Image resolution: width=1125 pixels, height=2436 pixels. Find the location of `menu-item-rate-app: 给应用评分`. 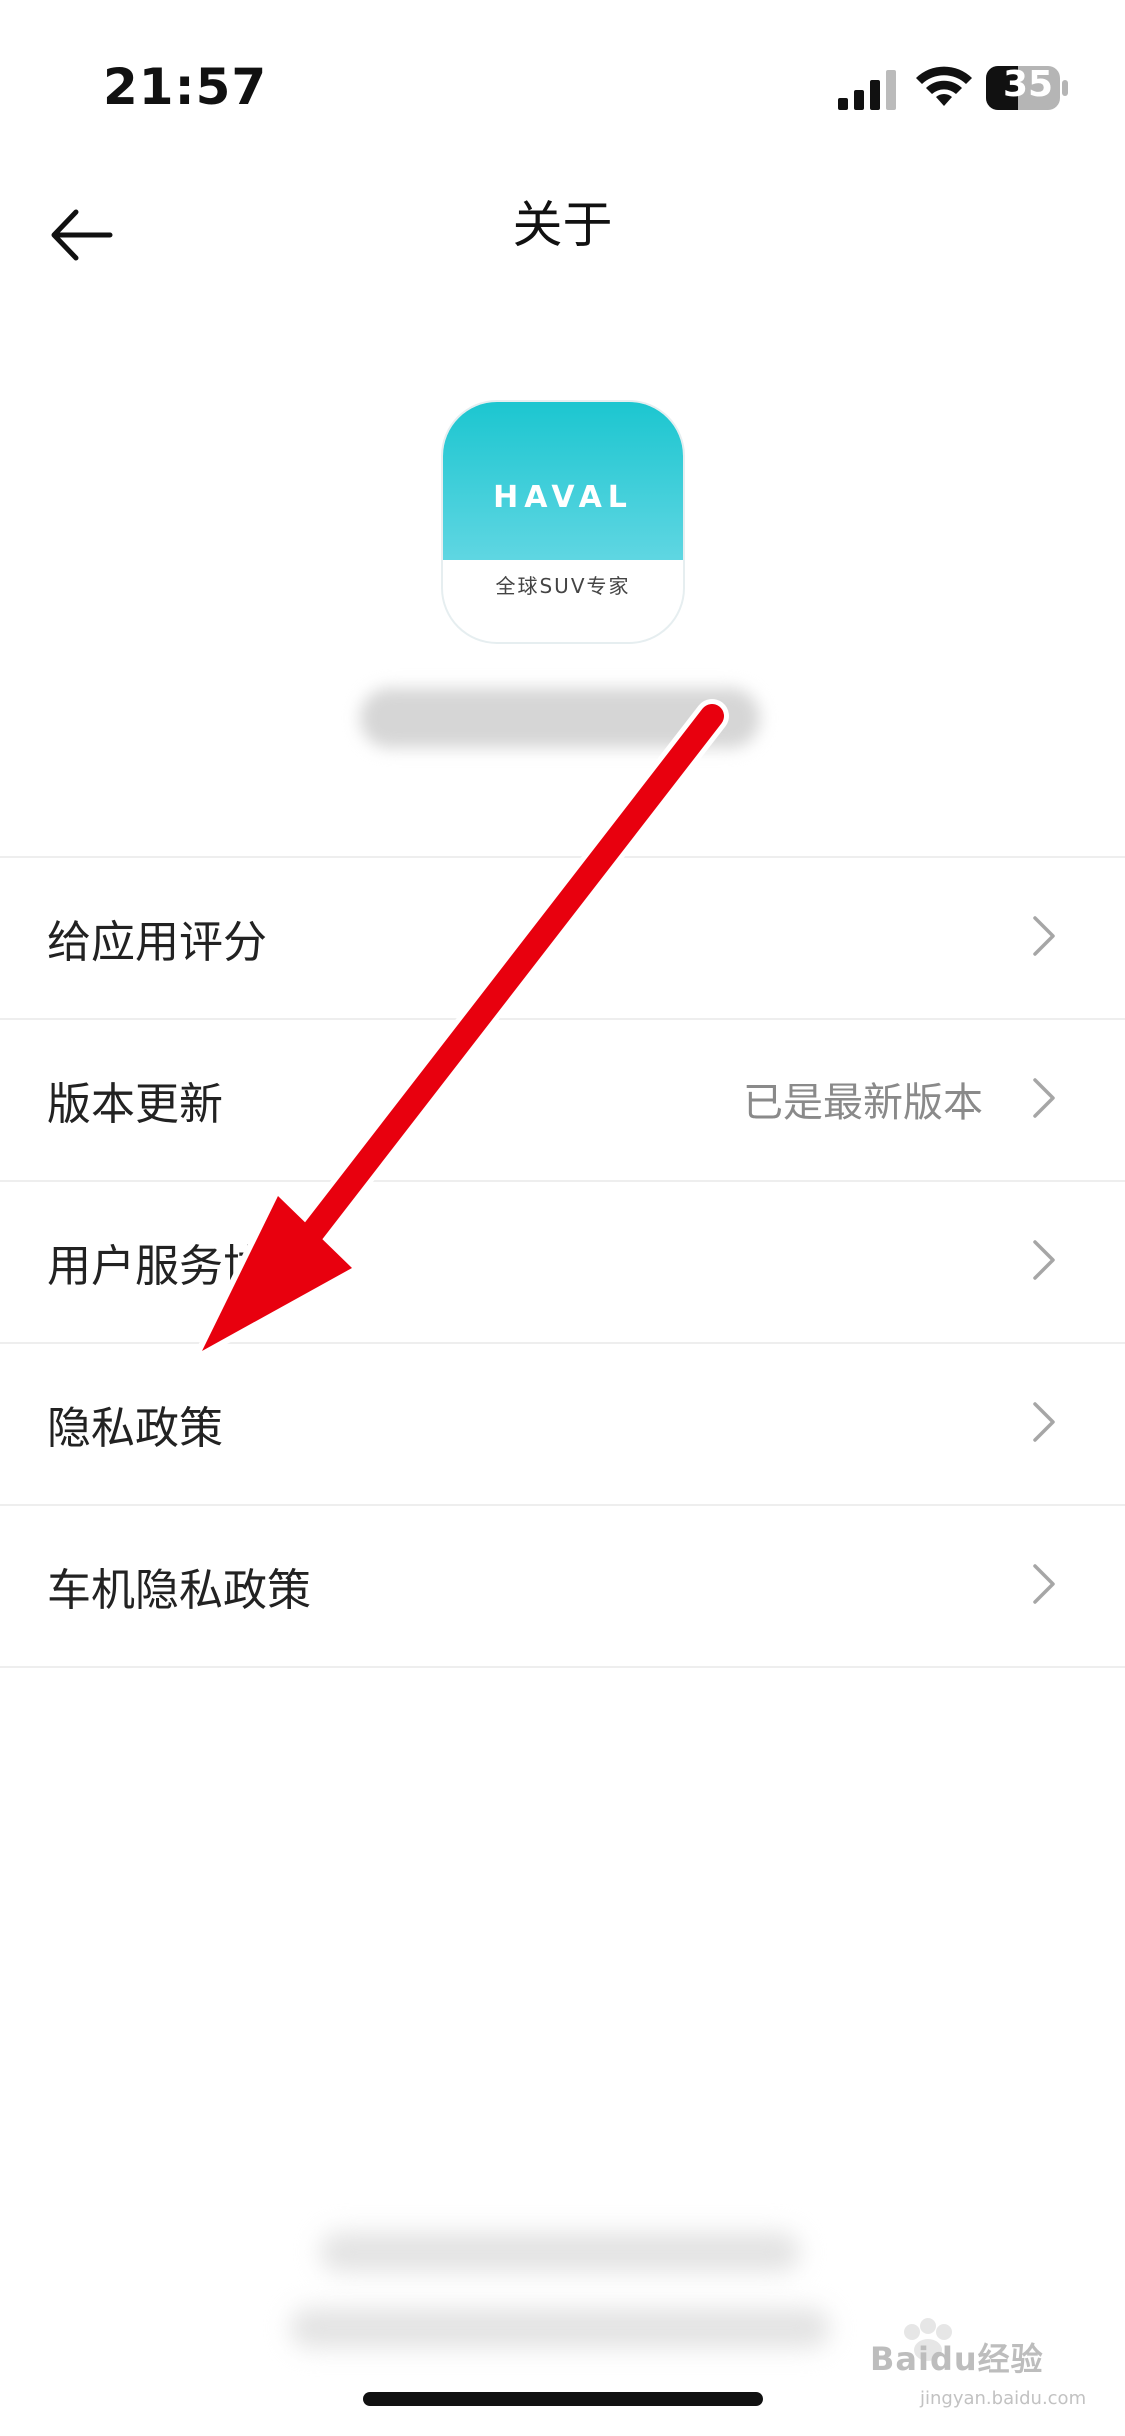

menu-item-rate-app: 给应用评分 is located at coordinates (562, 939).